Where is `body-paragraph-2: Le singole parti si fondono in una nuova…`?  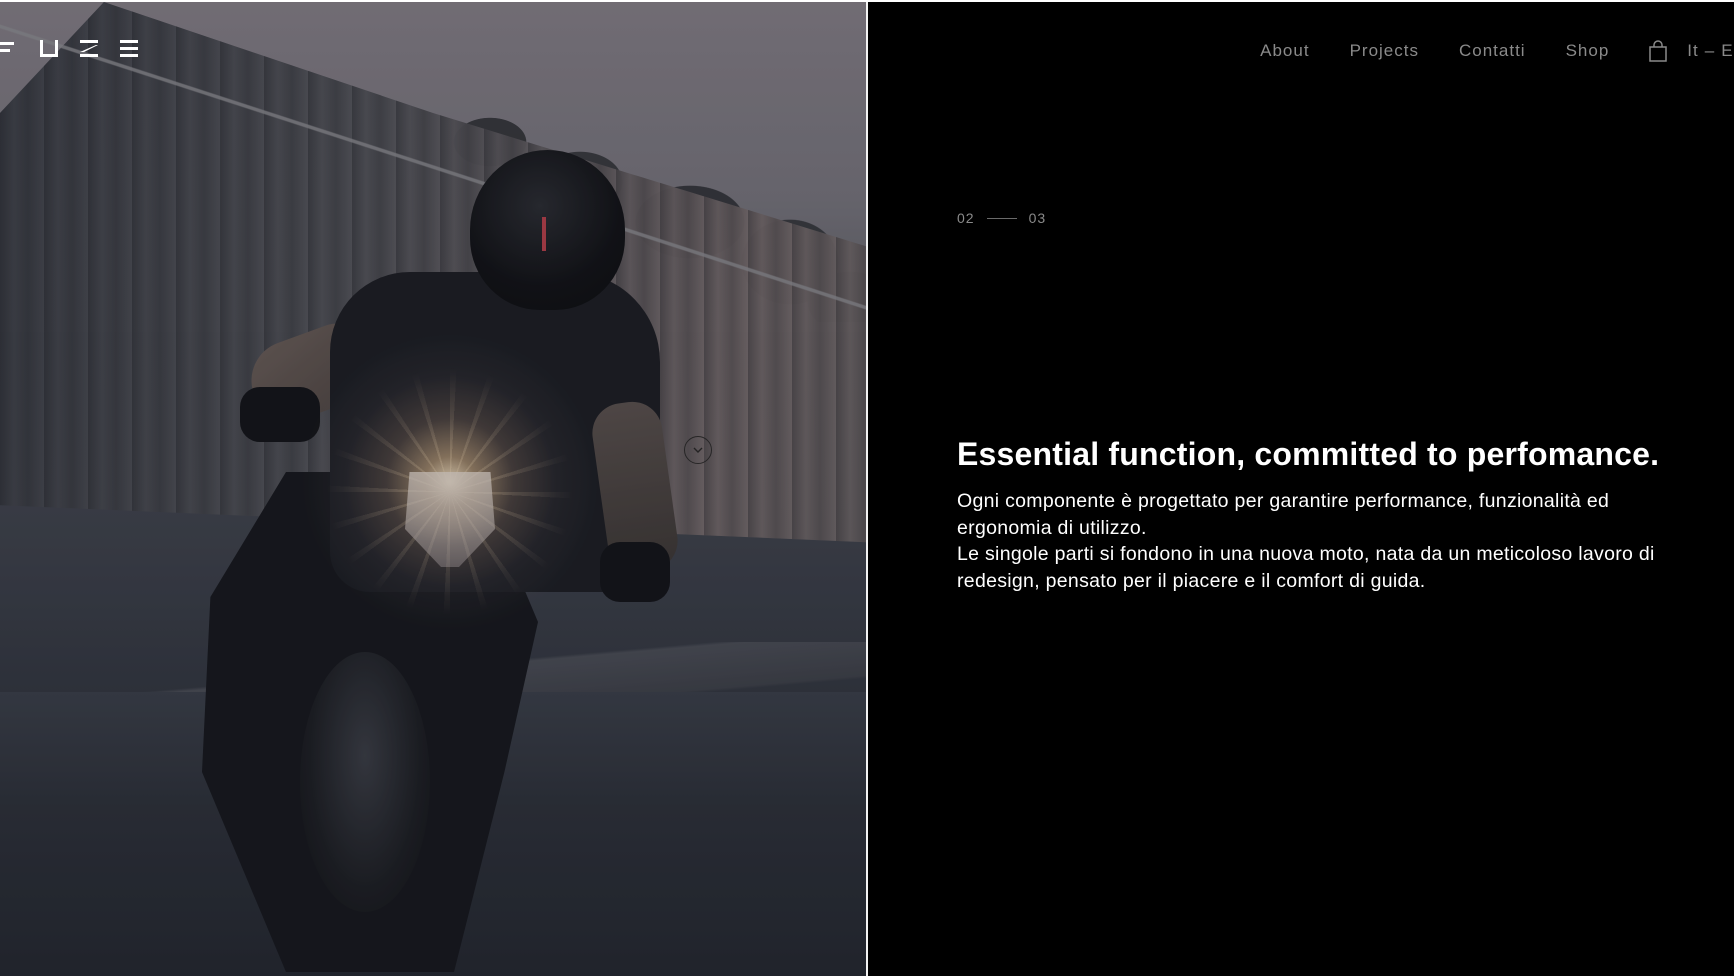
body-paragraph-2: Le singole parti si fondono in una nuova… is located at coordinates (1306, 567).